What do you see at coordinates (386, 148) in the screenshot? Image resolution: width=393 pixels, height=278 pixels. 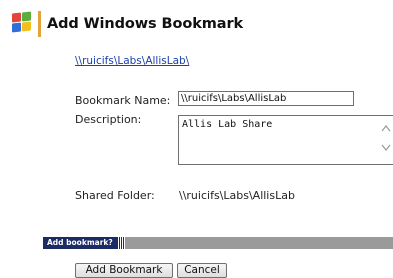 I see `scroll-down-icon` at bounding box center [386, 148].